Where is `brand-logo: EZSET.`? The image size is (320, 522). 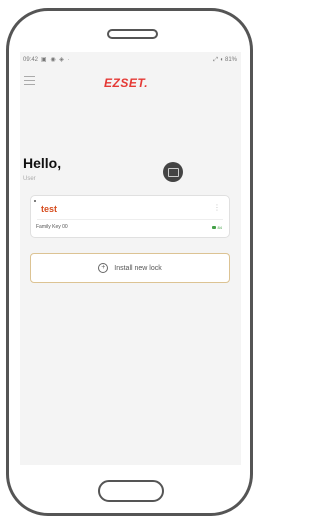
brand-logo: EZSET. is located at coordinates (126, 83).